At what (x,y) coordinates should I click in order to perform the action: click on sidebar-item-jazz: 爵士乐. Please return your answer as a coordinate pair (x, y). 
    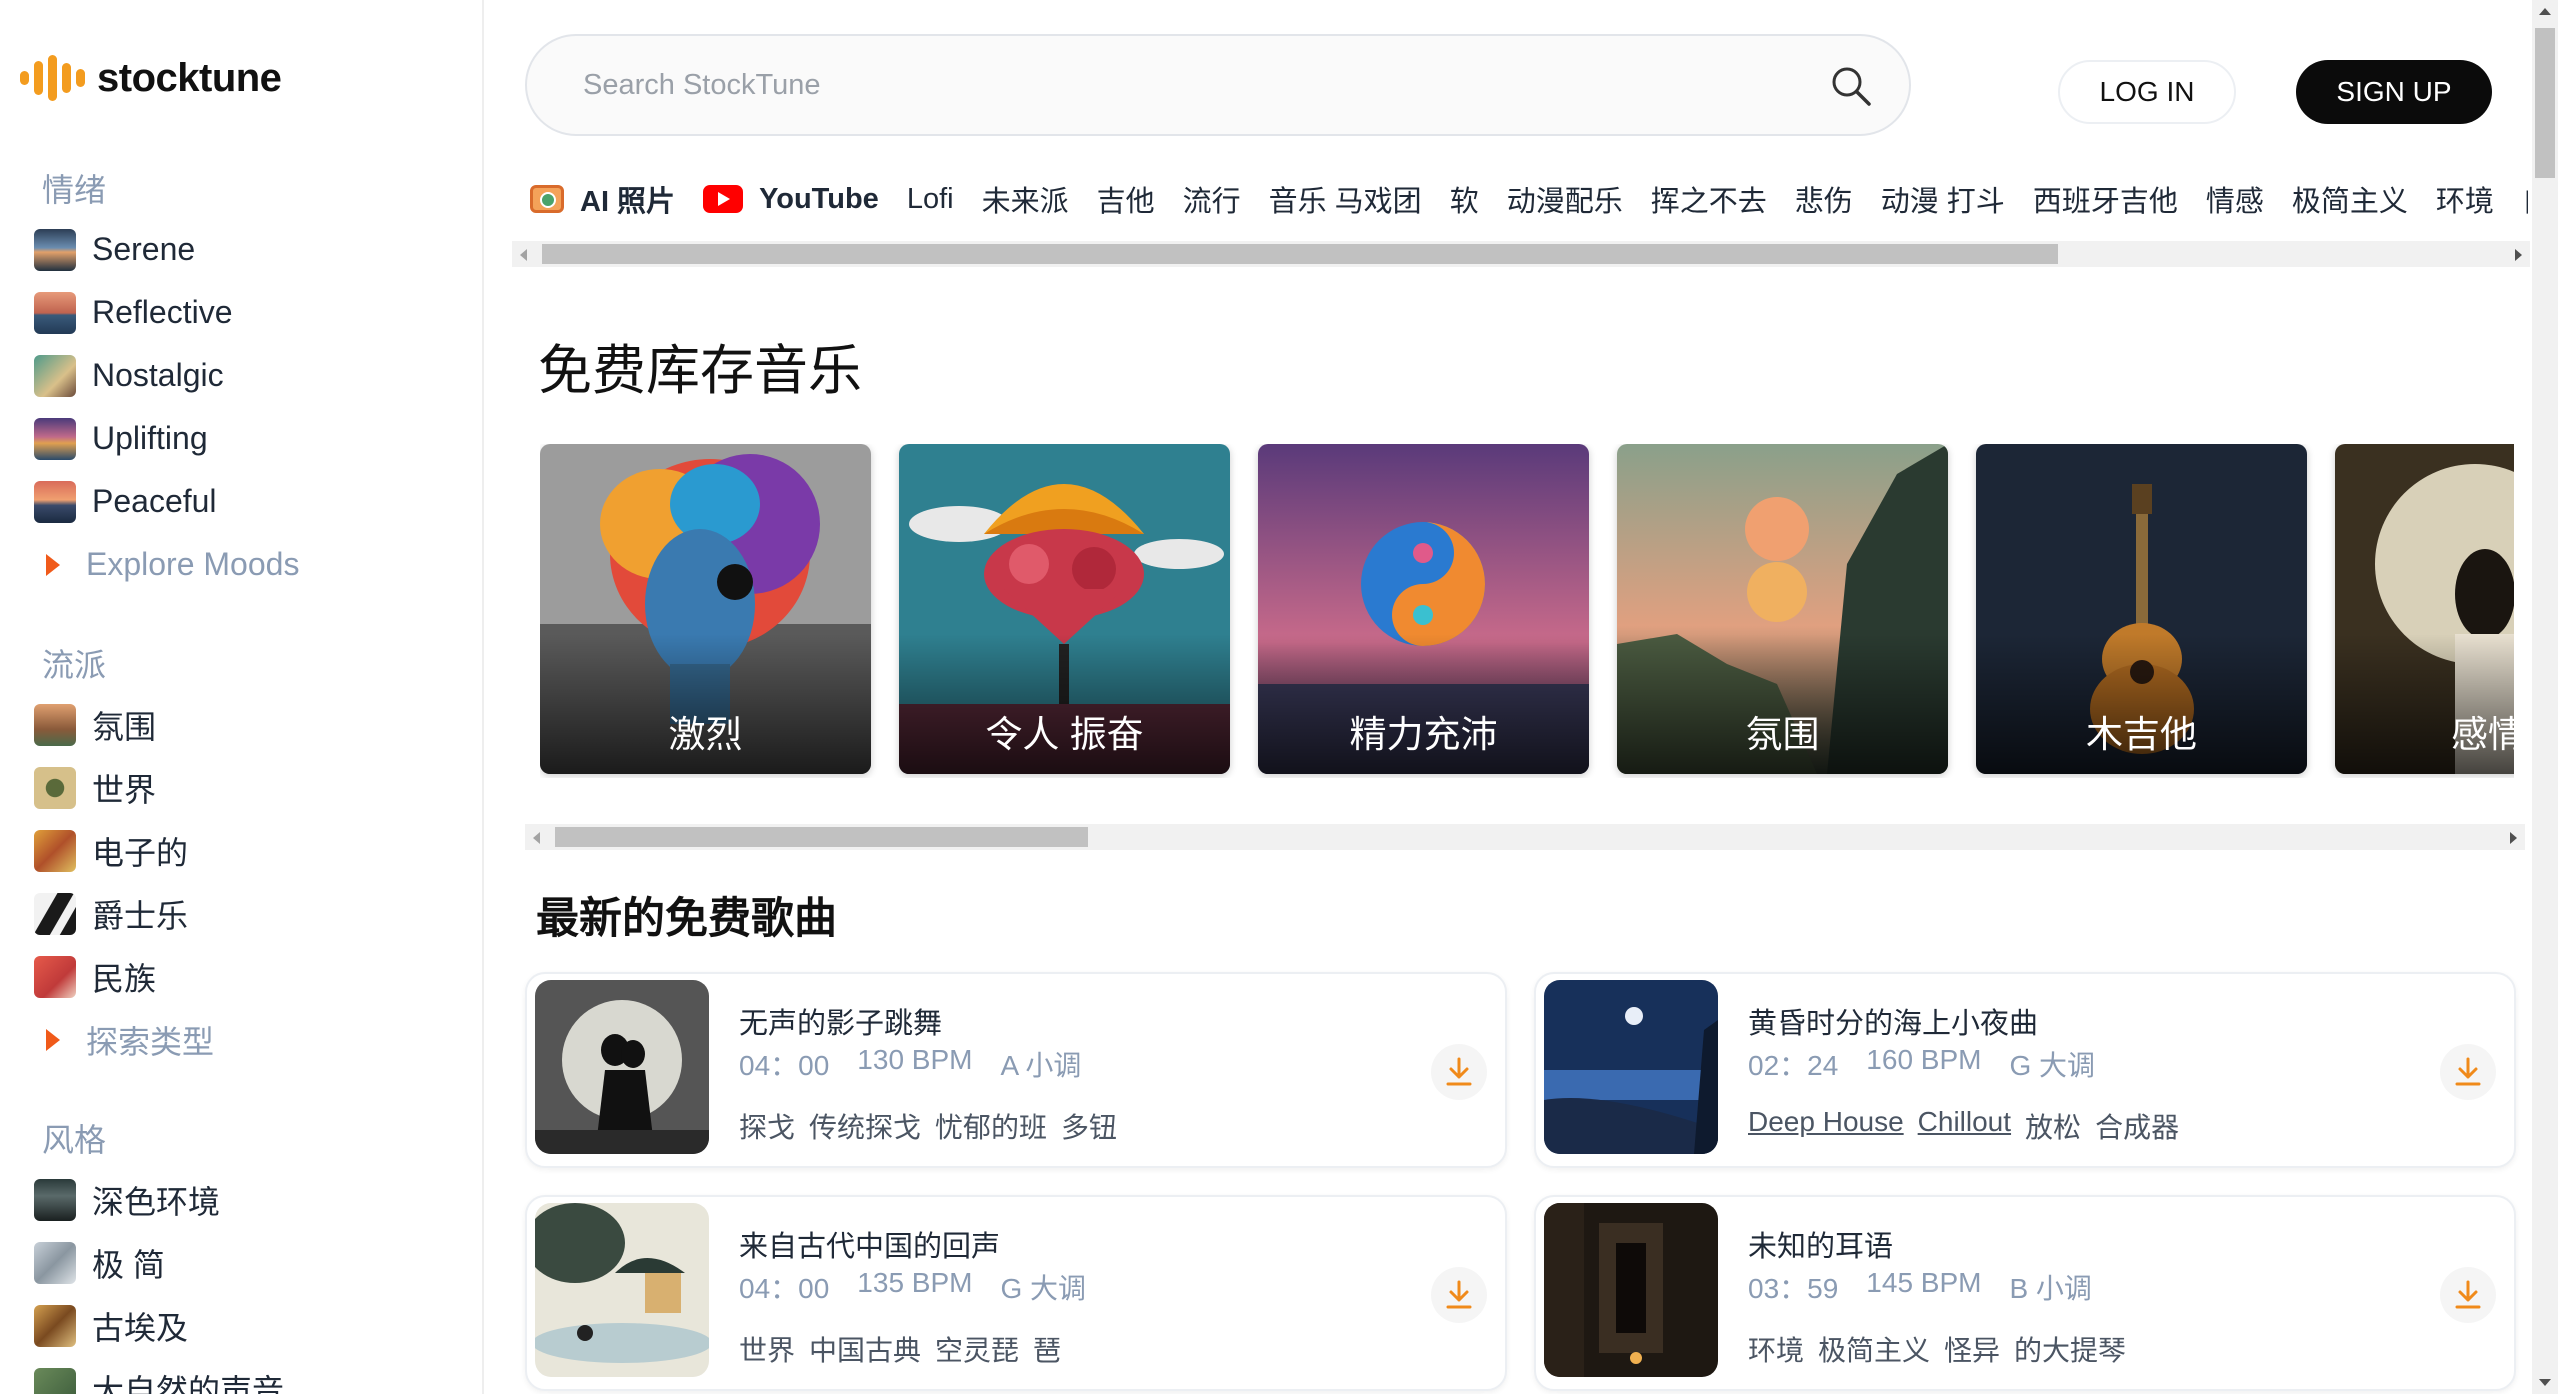
    Looking at the image, I should click on (241, 913).